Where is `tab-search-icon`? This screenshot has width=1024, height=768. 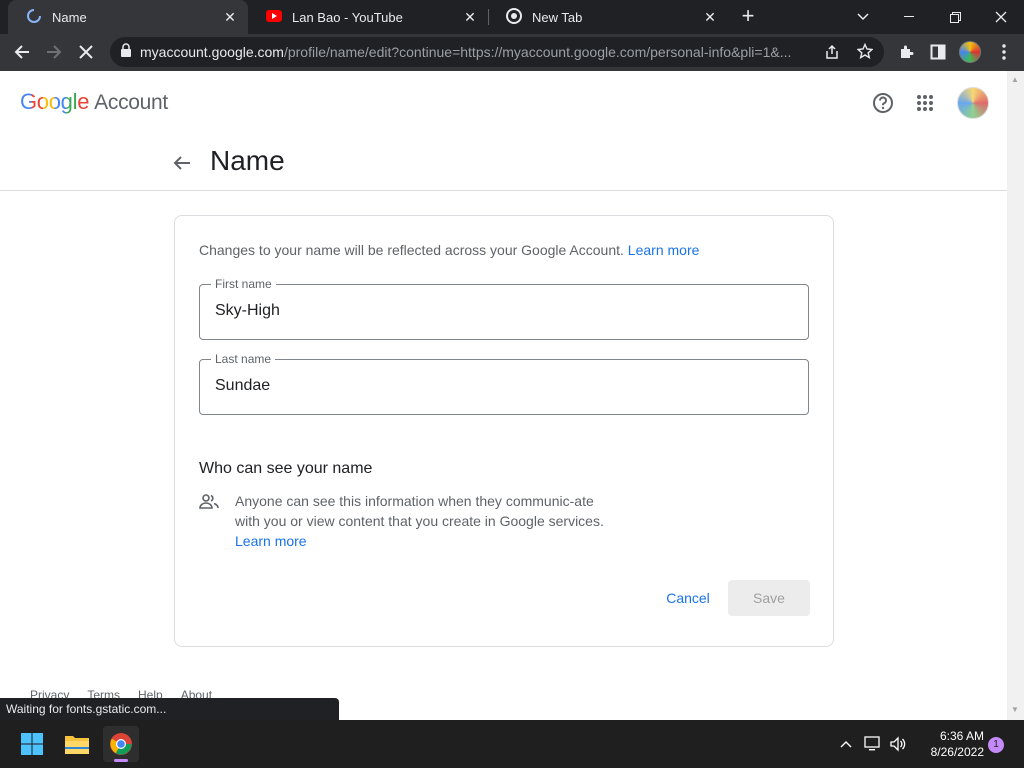 tab-search-icon is located at coordinates (863, 17).